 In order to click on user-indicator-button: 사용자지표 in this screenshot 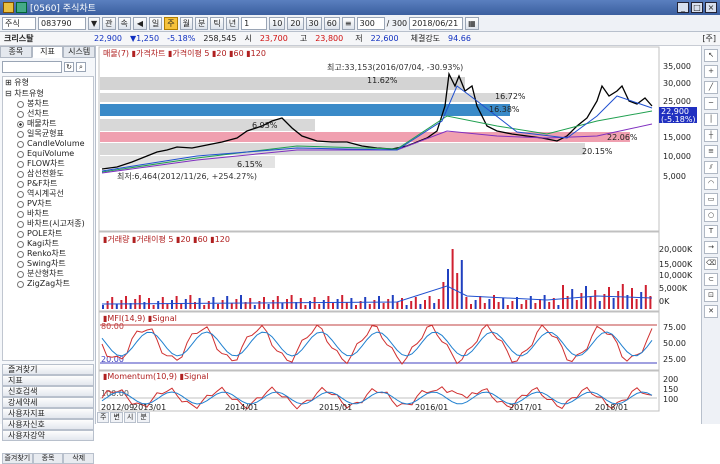, I will do `click(48, 413)`.